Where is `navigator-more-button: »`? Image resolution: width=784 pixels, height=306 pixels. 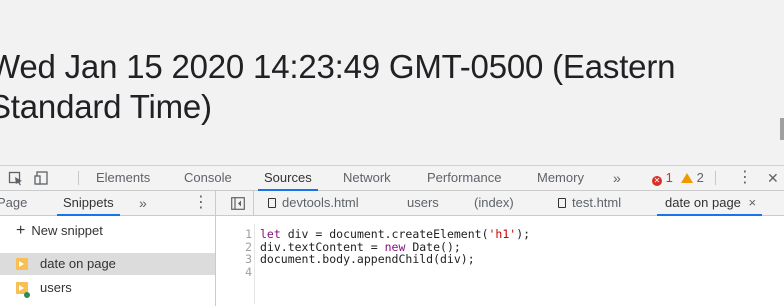
navigator-more-button: » is located at coordinates (143, 203).